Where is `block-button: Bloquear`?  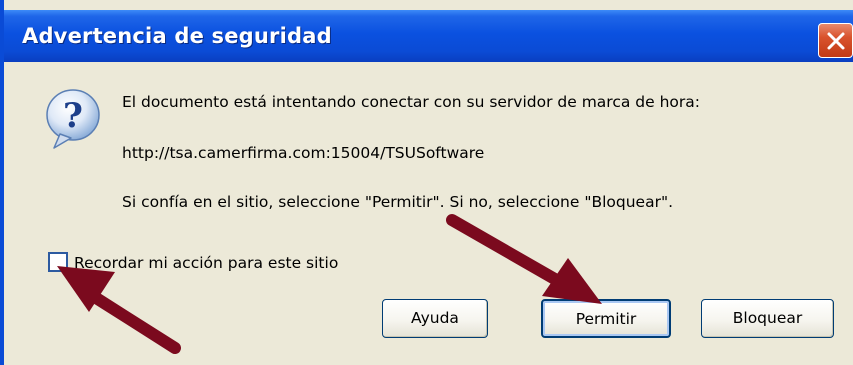
block-button: Bloquear is located at coordinates (767, 318).